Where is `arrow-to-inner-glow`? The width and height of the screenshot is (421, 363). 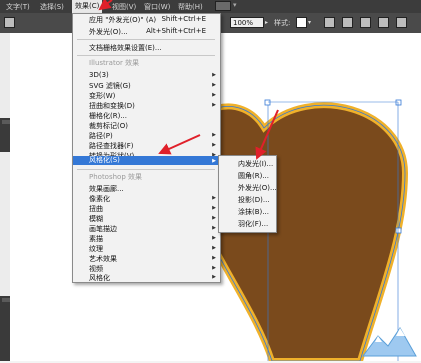 arrow-to-inner-glow is located at coordinates (267, 134).